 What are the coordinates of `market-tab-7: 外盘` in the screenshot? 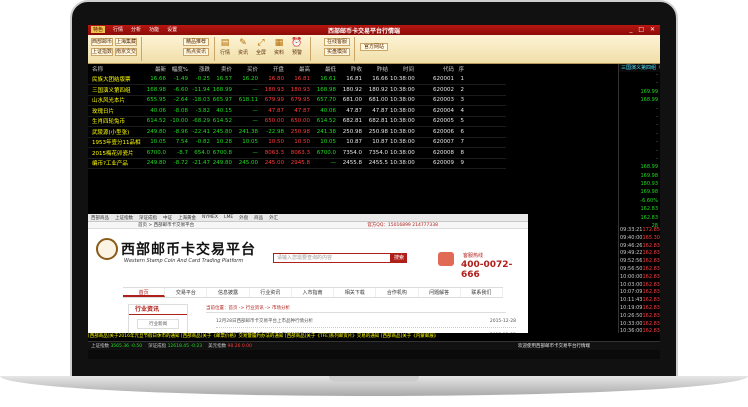 It's located at (243, 218).